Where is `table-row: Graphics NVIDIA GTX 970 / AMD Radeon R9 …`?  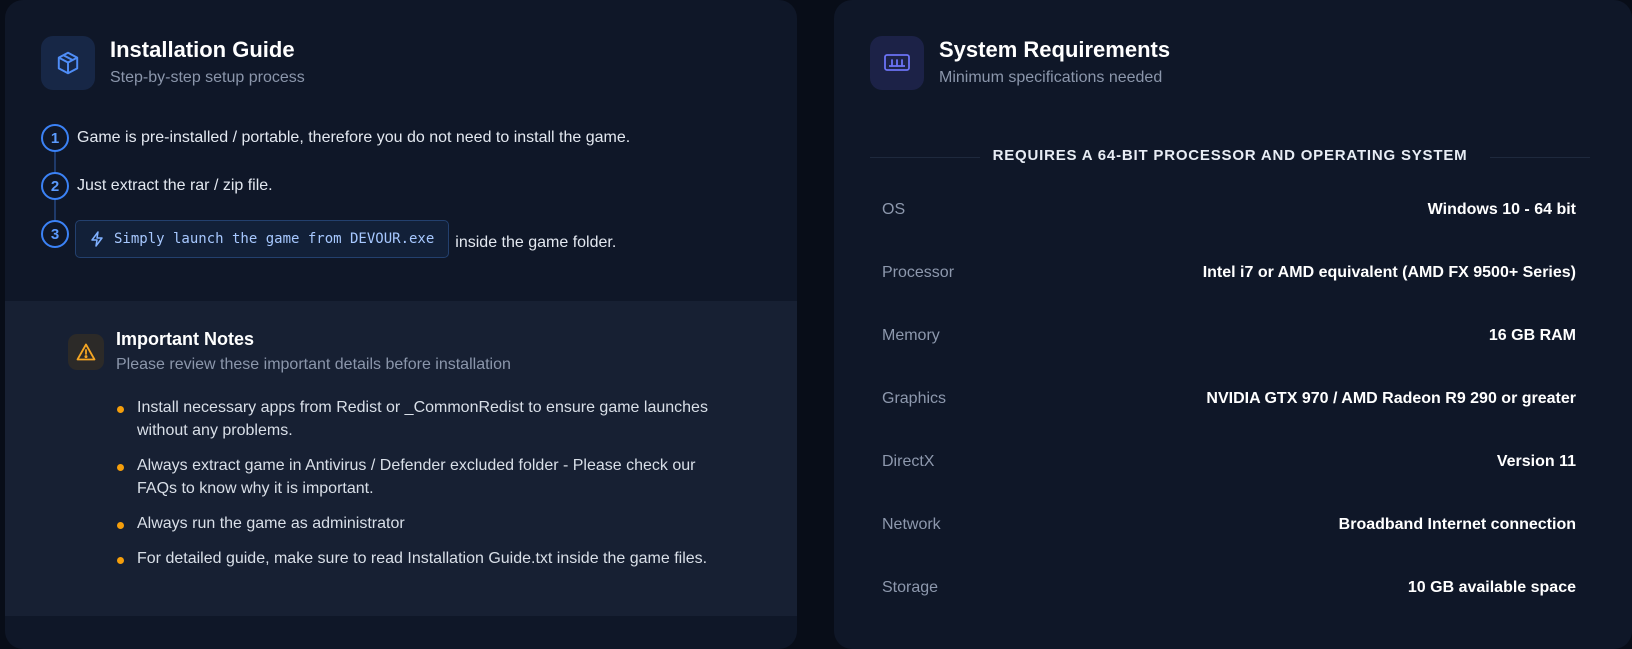
table-row: Graphics NVIDIA GTX 970 / AMD Radeon R9 … is located at coordinates (1229, 398).